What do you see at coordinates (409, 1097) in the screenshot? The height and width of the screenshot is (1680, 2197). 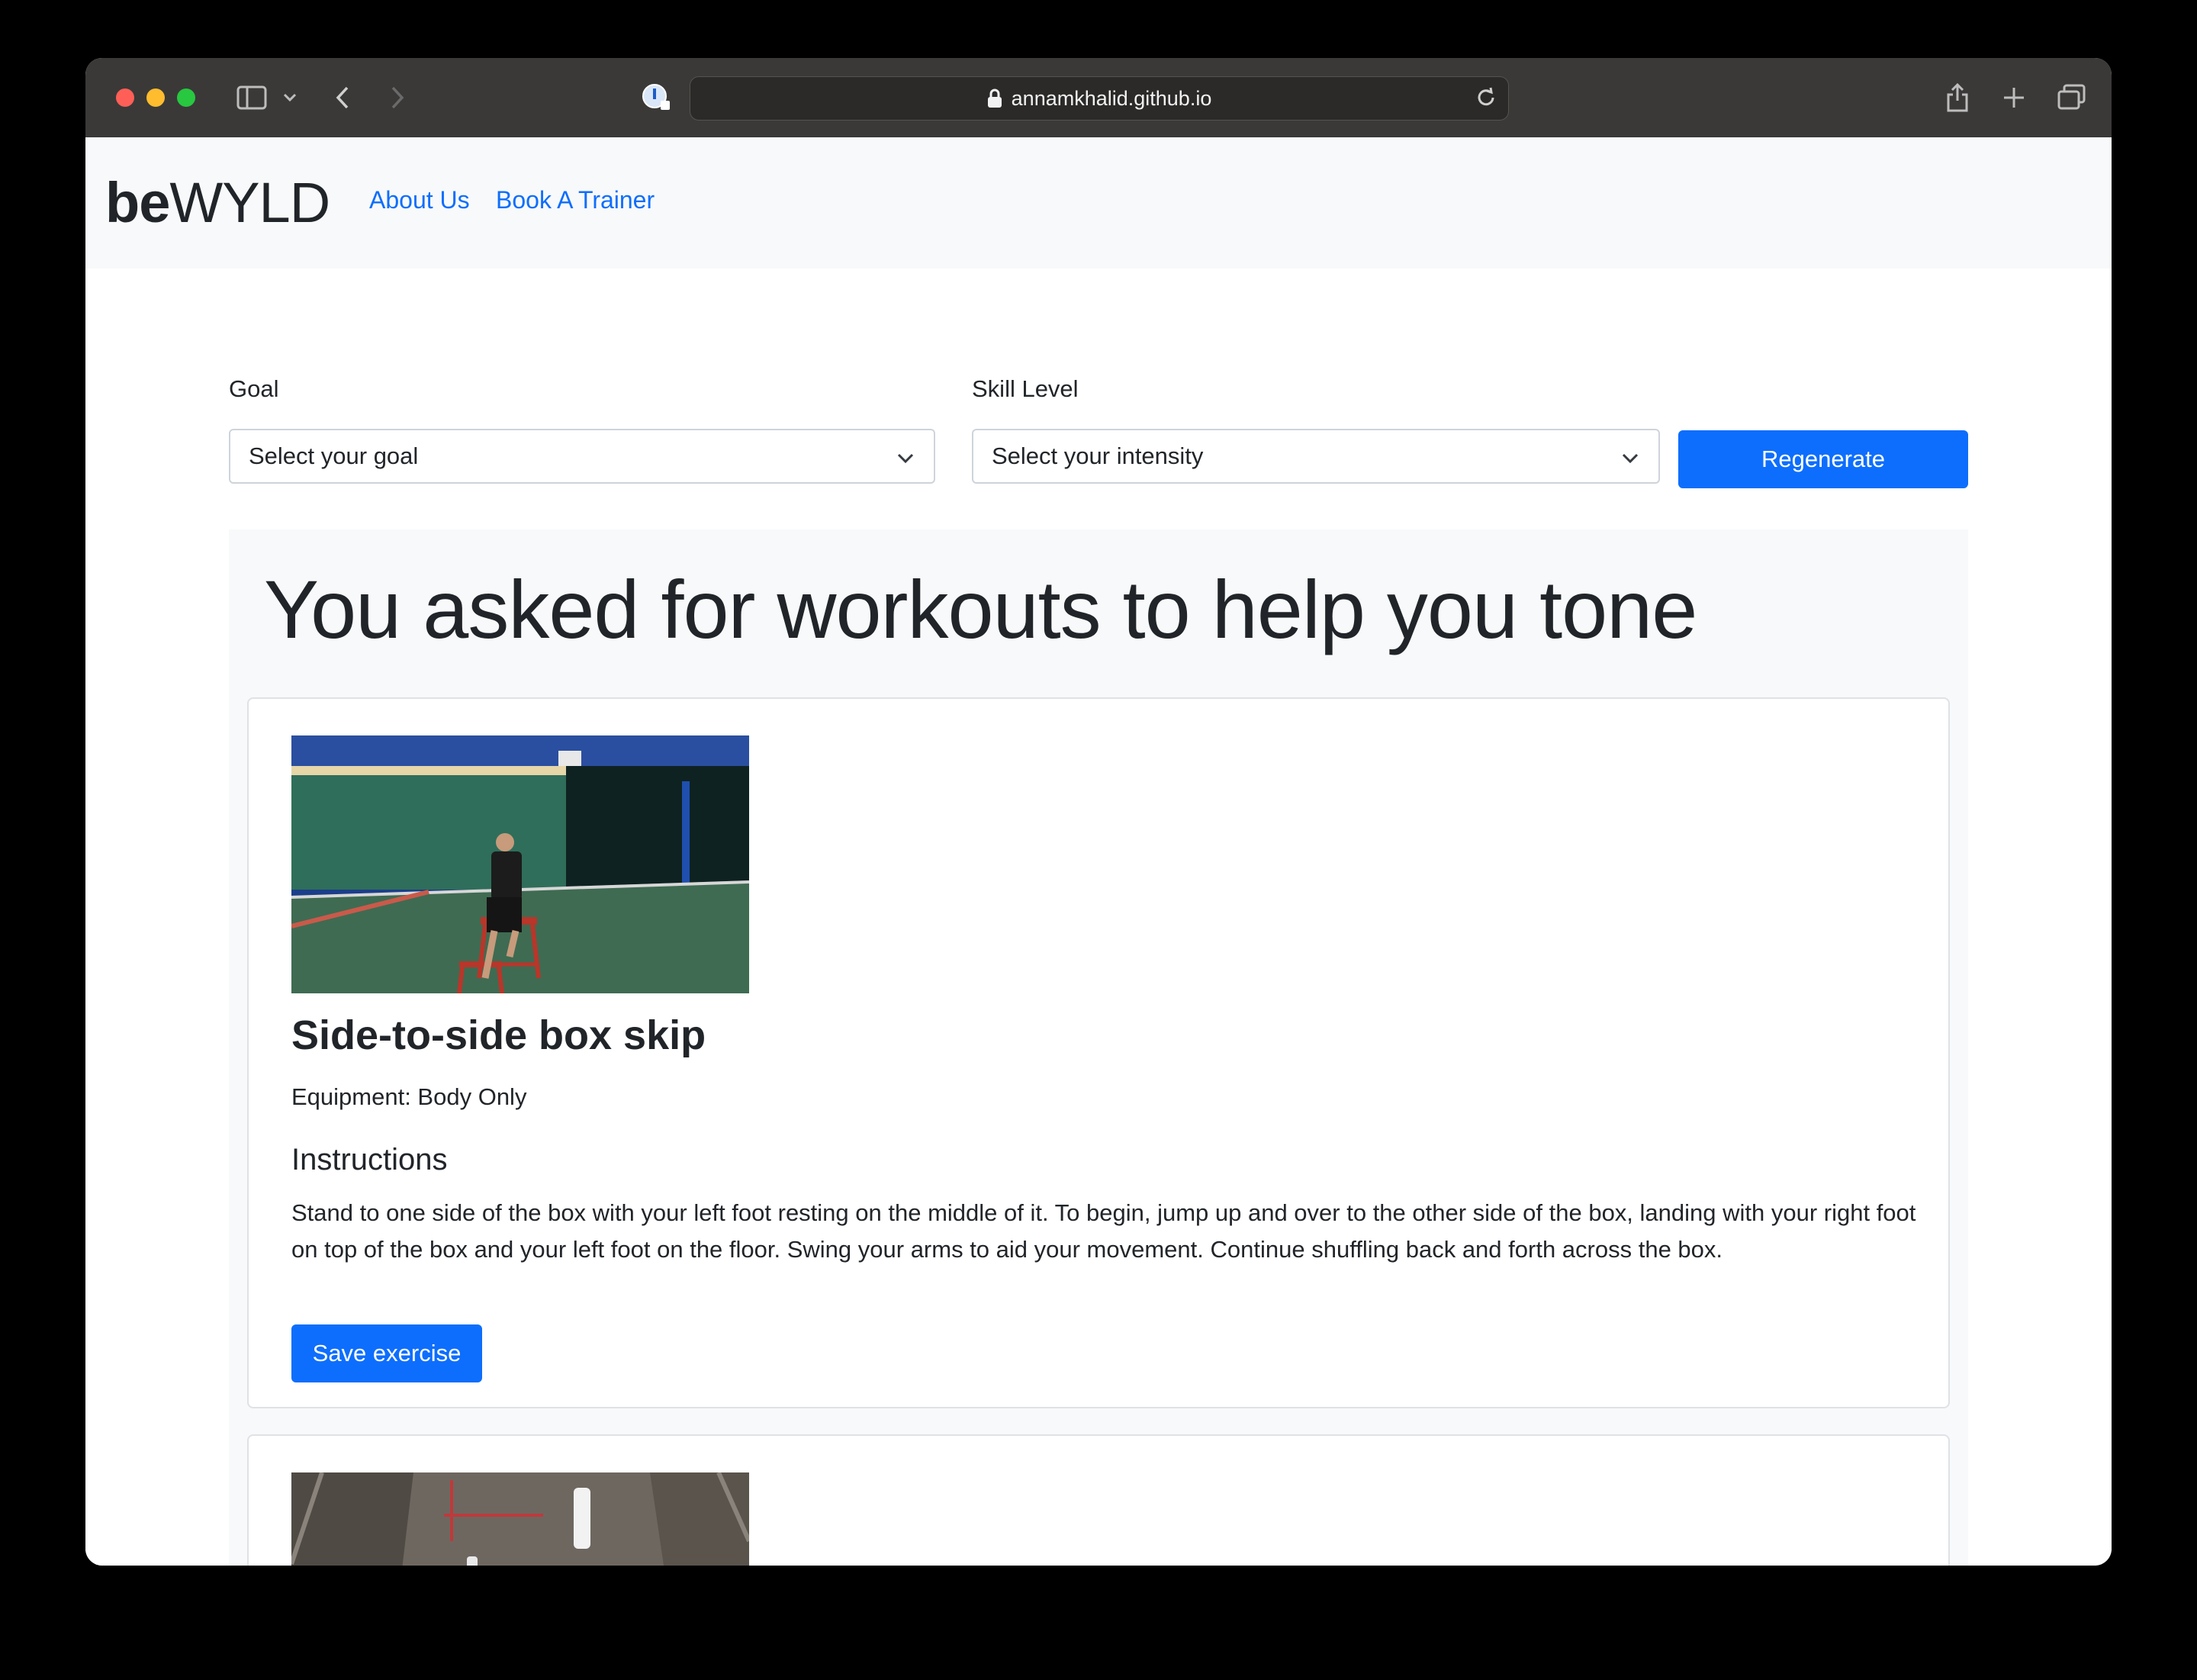 I see `exercise-equipment: Equipment: Body Only` at bounding box center [409, 1097].